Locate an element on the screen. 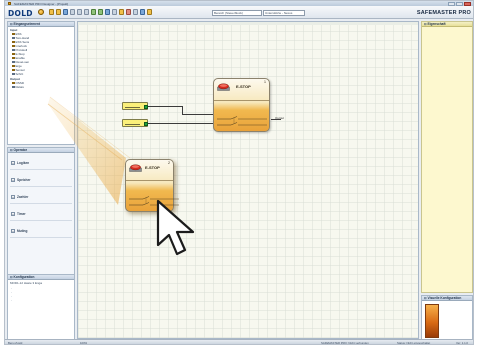 The image size is (484, 347). undo-icon is located at coordinates (93, 12).